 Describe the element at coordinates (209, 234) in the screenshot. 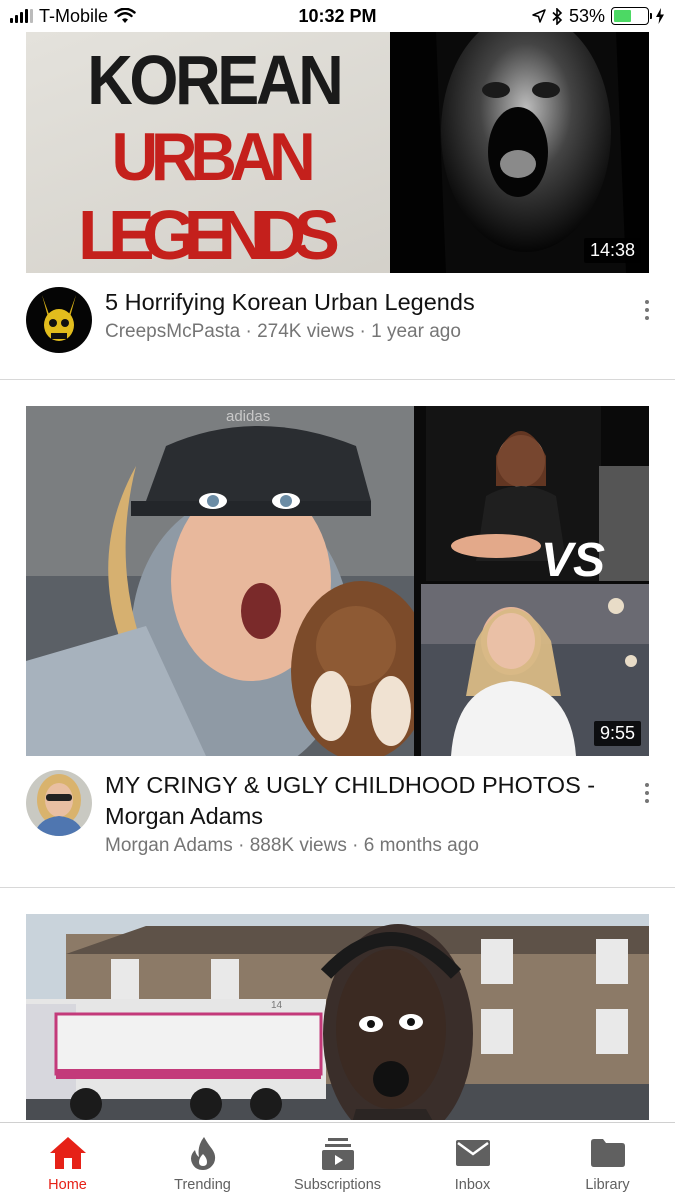

I see `thumbnail-text-legends: LEGENDS` at that location.